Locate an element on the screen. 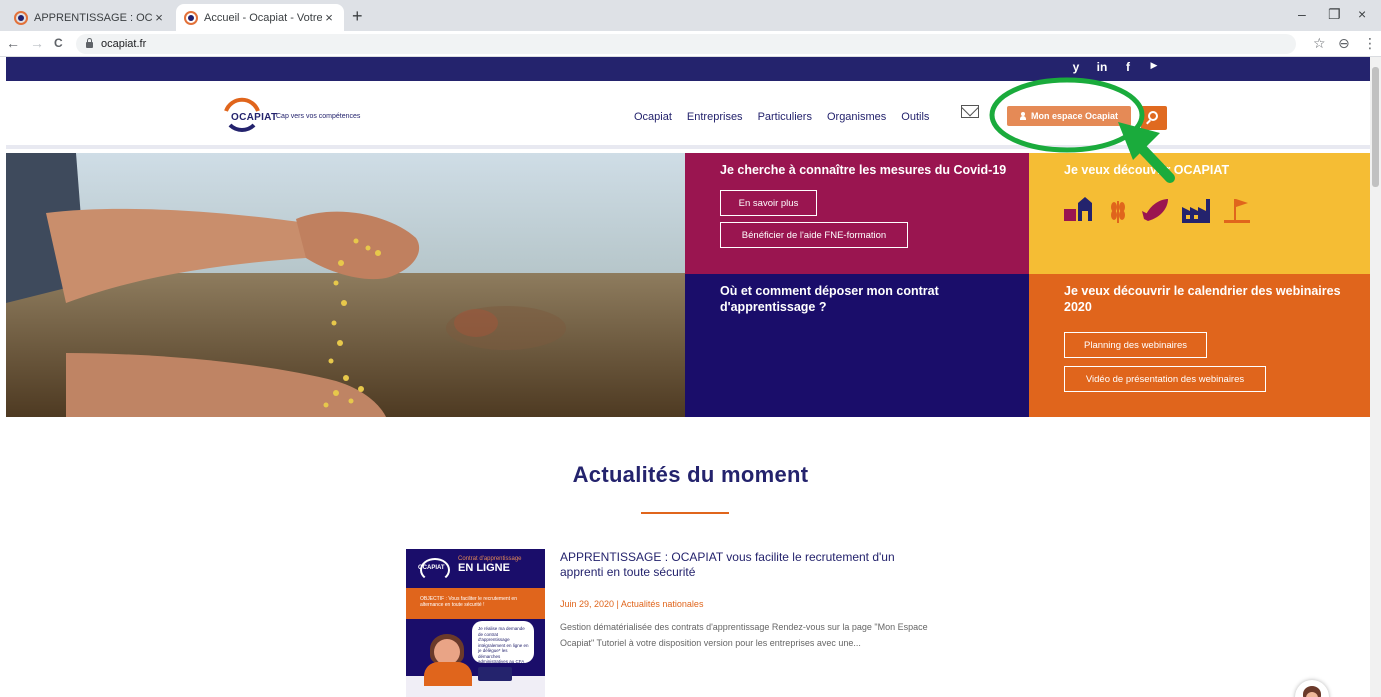  url-text: ocapiat.fr is located at coordinates (124, 44).